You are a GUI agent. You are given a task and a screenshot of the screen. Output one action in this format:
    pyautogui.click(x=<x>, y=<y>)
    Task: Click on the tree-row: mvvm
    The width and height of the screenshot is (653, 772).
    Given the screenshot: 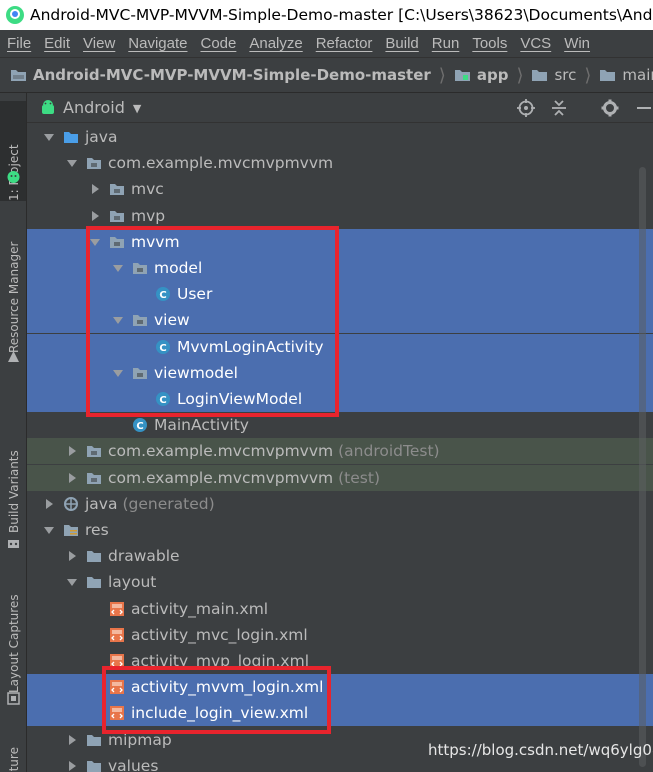 What is the action you would take?
    pyautogui.click(x=340, y=241)
    